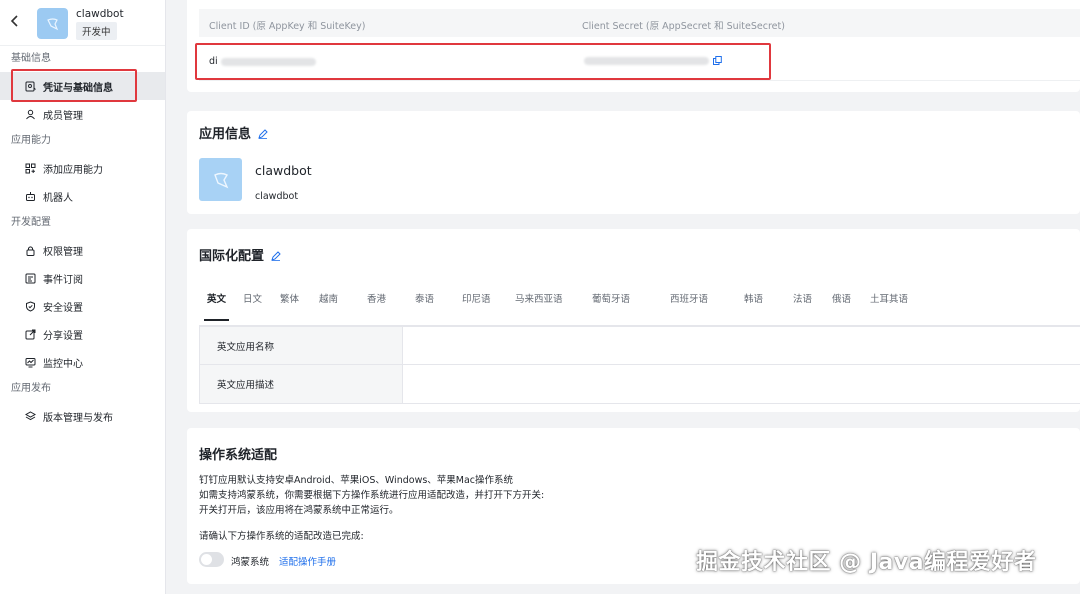 The image size is (1080, 594). I want to click on language-tab: 韩语, so click(753, 301).